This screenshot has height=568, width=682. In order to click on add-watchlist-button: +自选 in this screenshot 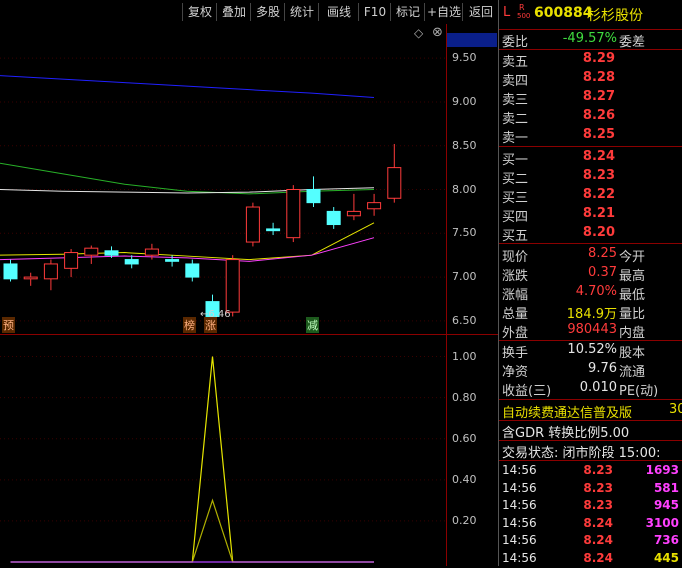, I will do `click(443, 12)`.